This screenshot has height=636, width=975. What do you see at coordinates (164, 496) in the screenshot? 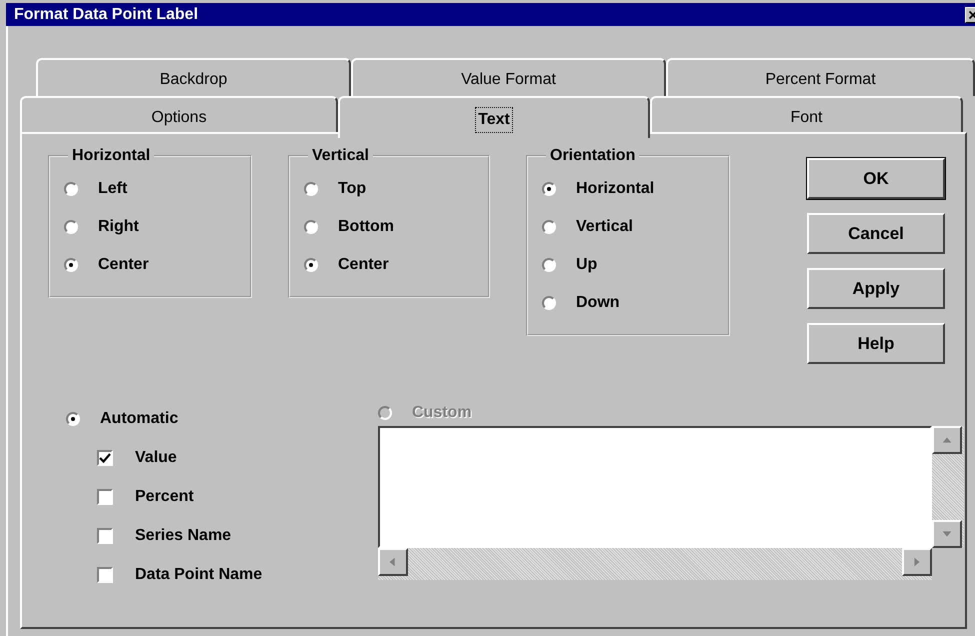
I see `checkbox-label: Percent` at bounding box center [164, 496].